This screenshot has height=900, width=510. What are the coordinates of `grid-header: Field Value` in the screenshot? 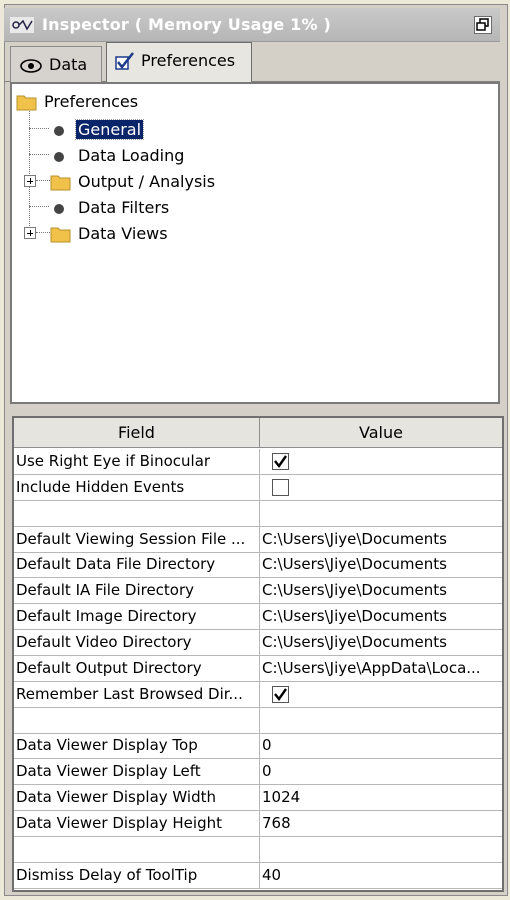 It's located at (258, 433).